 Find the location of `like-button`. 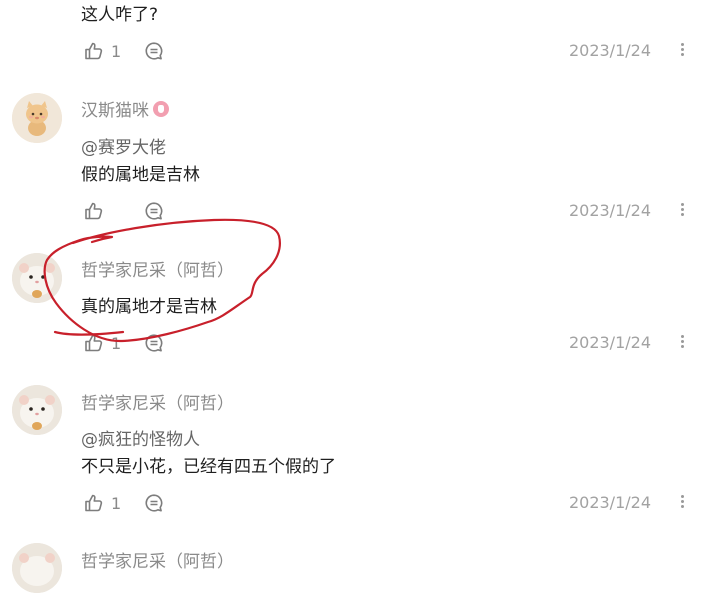

like-button is located at coordinates (97, 211).